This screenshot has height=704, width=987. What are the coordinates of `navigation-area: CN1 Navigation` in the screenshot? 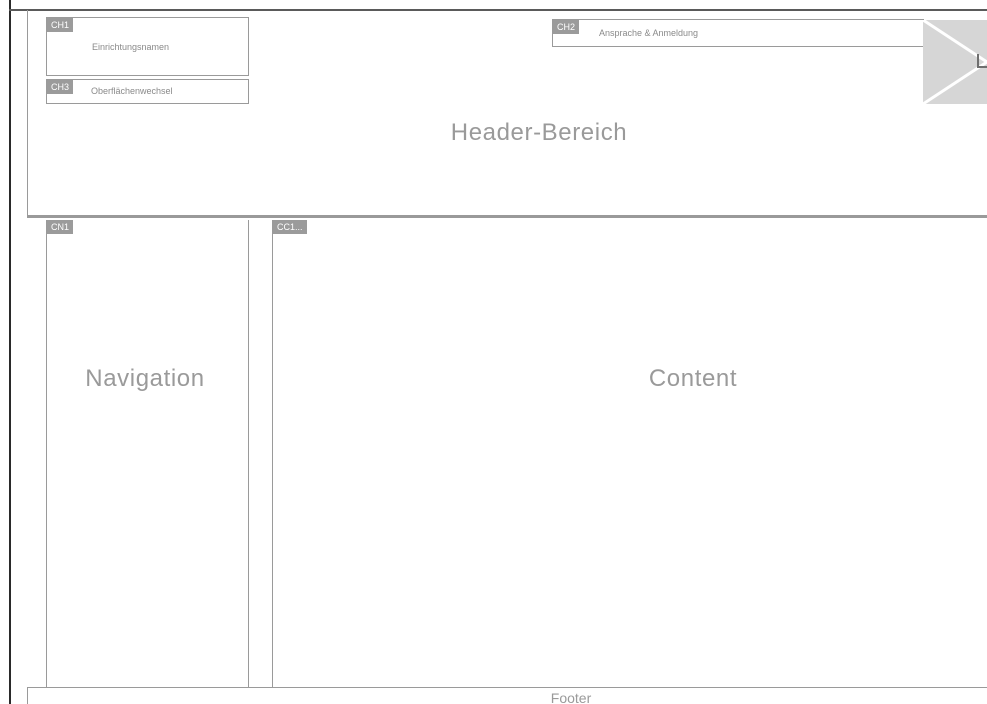 It's located at (147, 453).